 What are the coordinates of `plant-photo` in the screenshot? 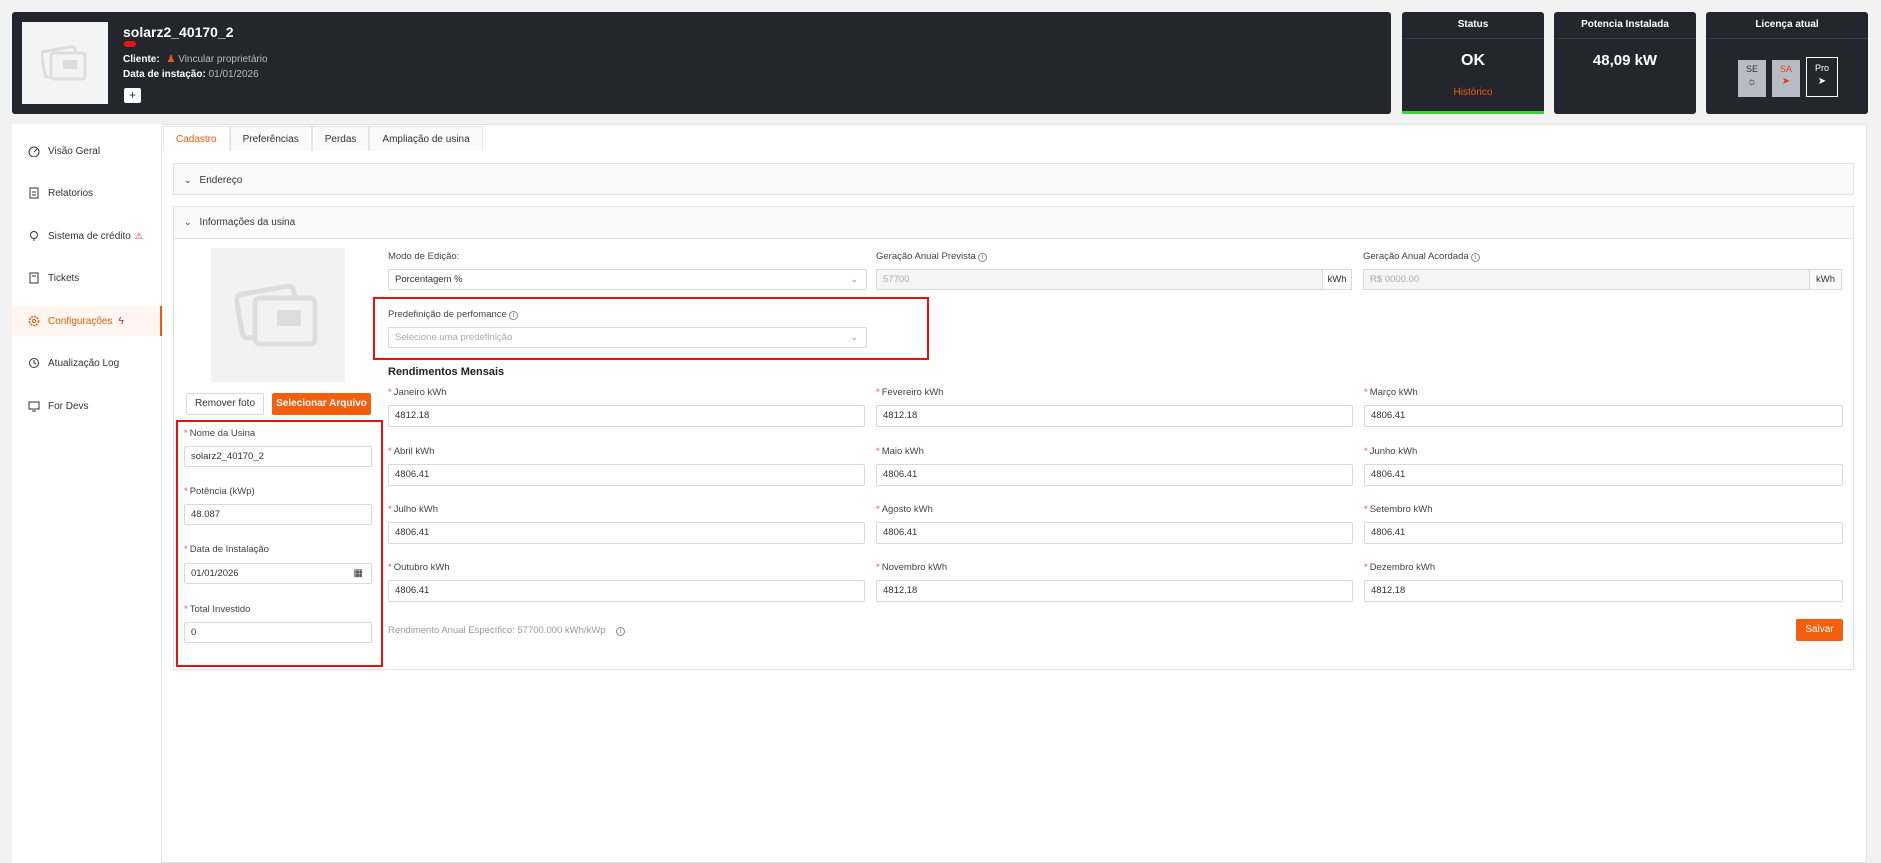 It's located at (278, 315).